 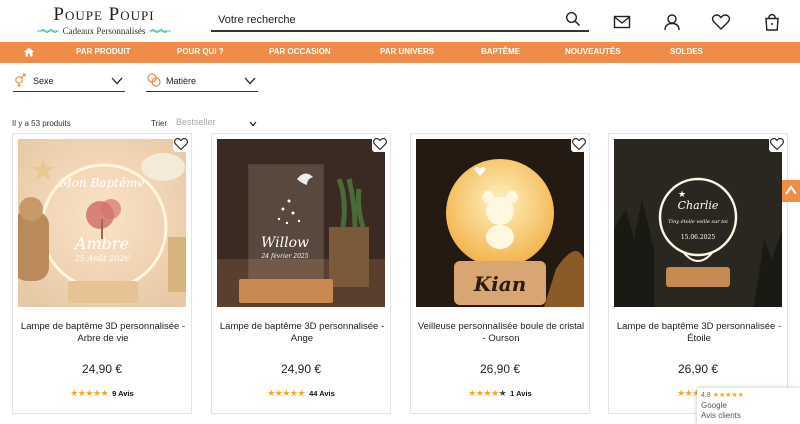 I want to click on brand-tagline: Cadeaux Personnalisés, so click(x=104, y=31).